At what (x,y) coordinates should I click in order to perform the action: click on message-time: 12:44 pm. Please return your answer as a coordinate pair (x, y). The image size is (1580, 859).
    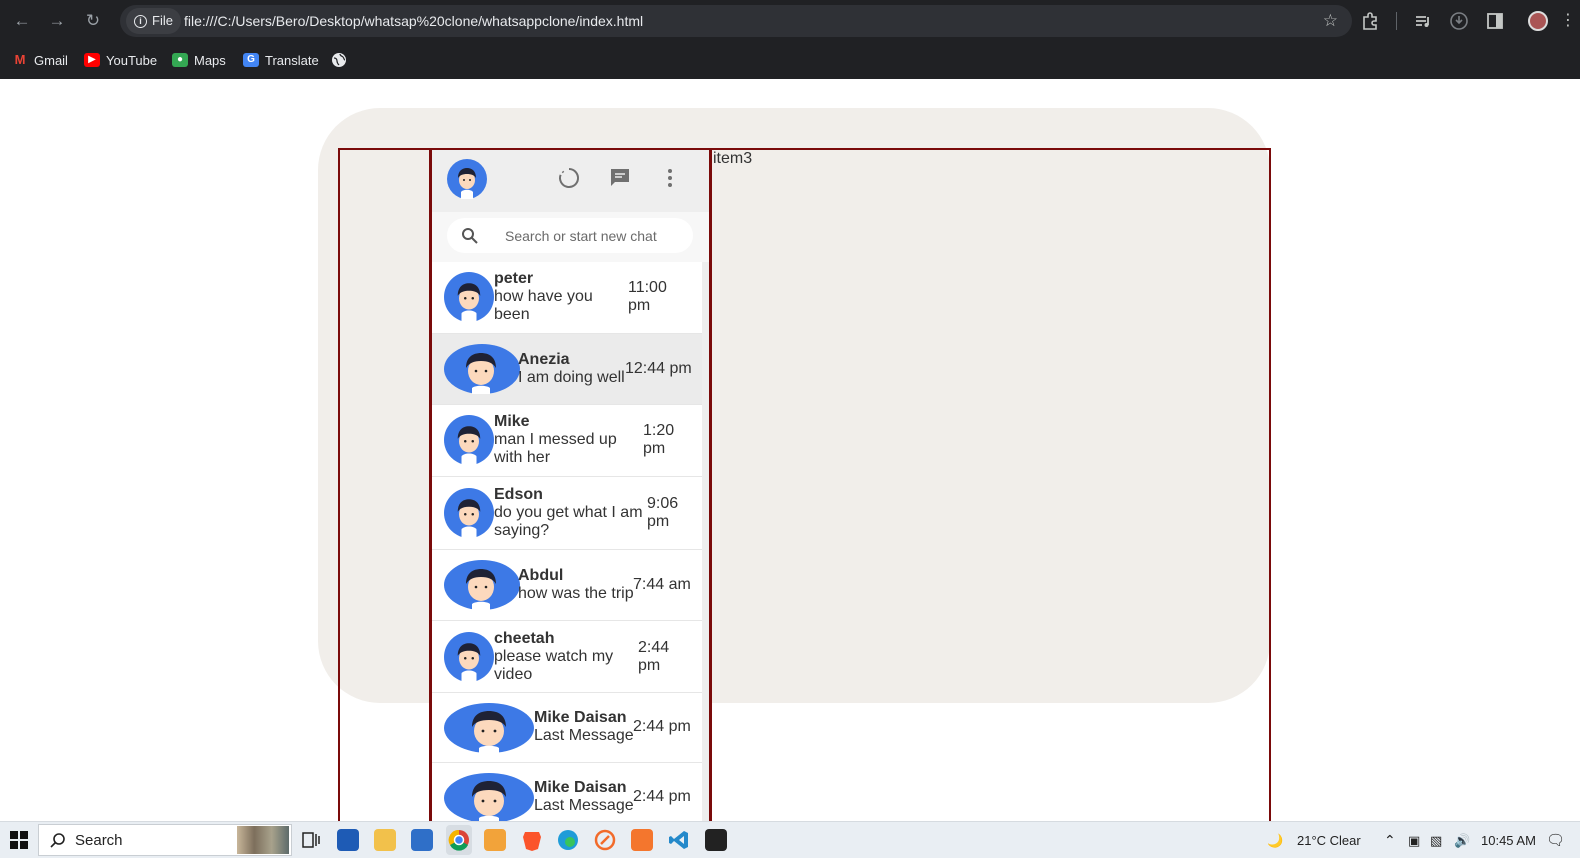
    Looking at the image, I should click on (658, 368).